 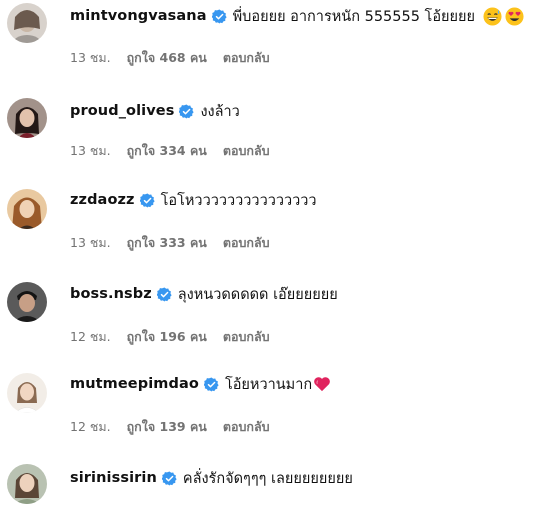 I want to click on comment-username: sirinissirin, so click(x=113, y=478).